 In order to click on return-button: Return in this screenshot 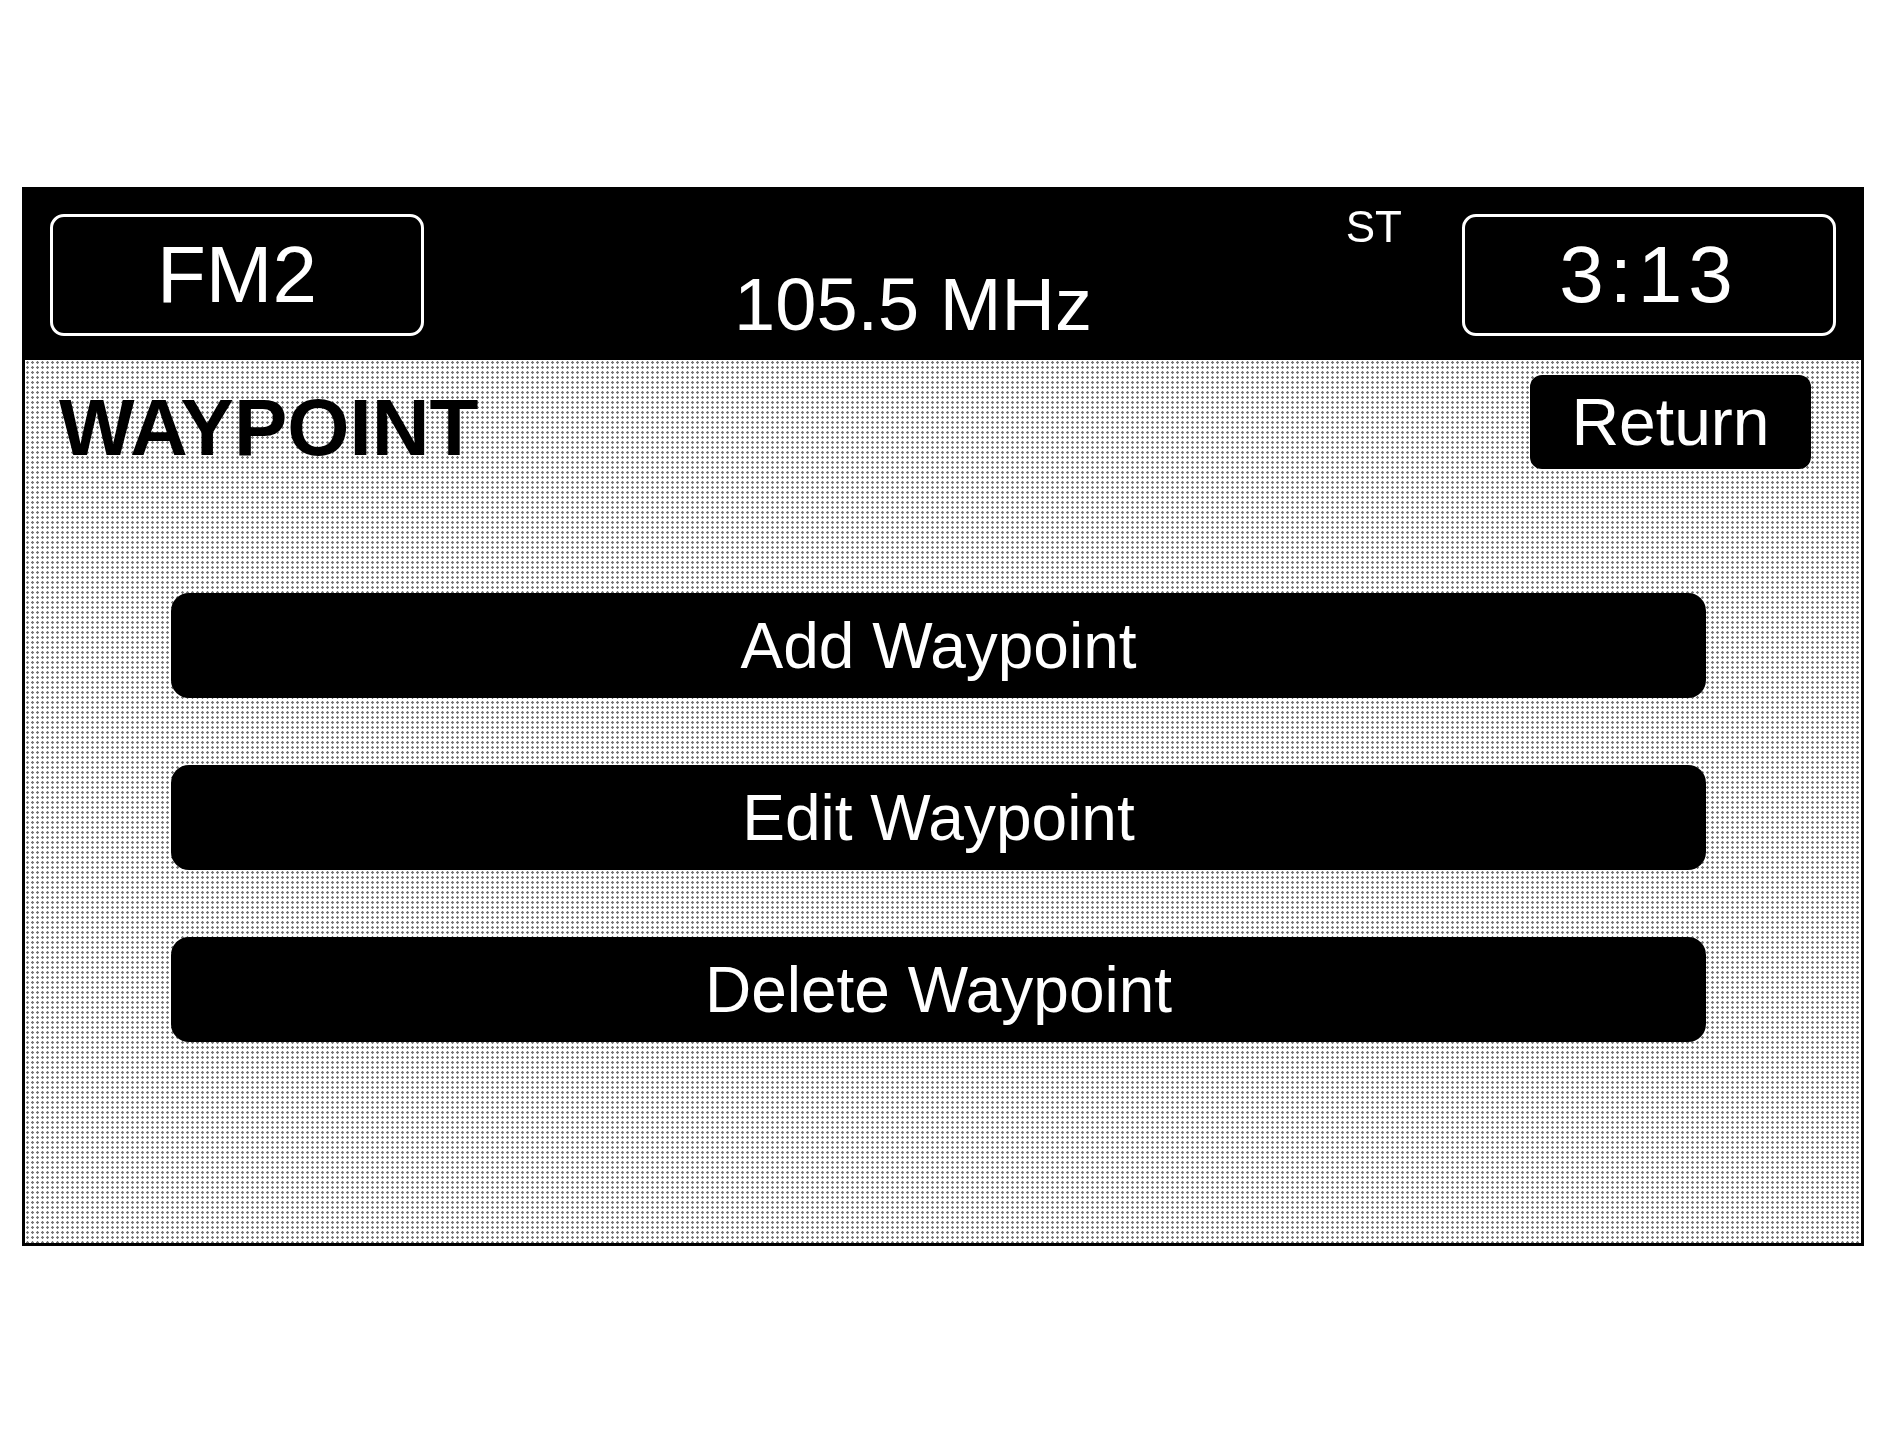, I will do `click(1670, 422)`.